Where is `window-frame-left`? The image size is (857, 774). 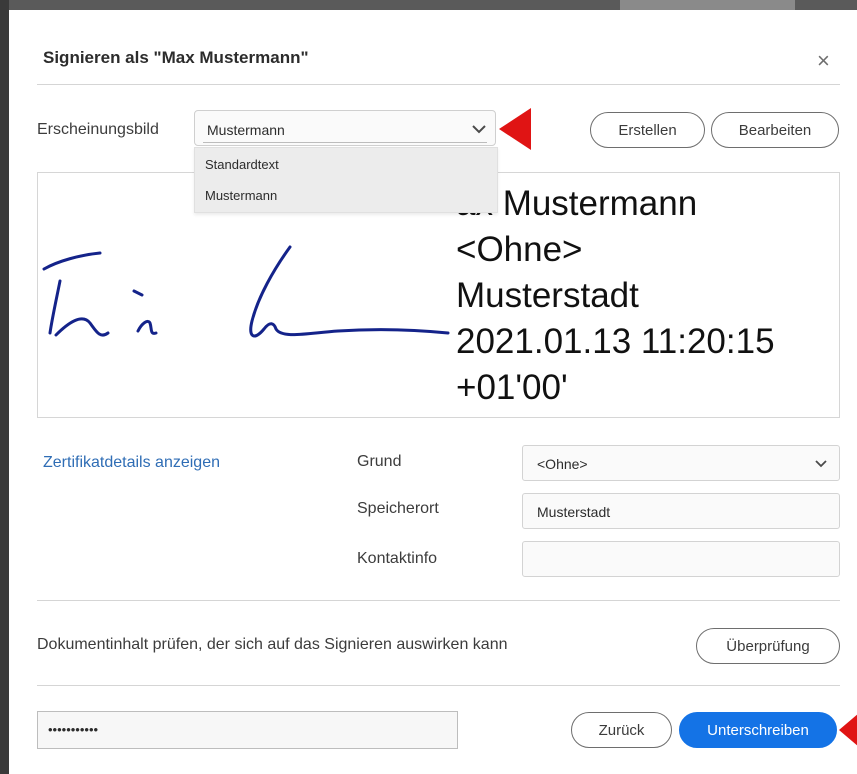
window-frame-left is located at coordinates (4, 387).